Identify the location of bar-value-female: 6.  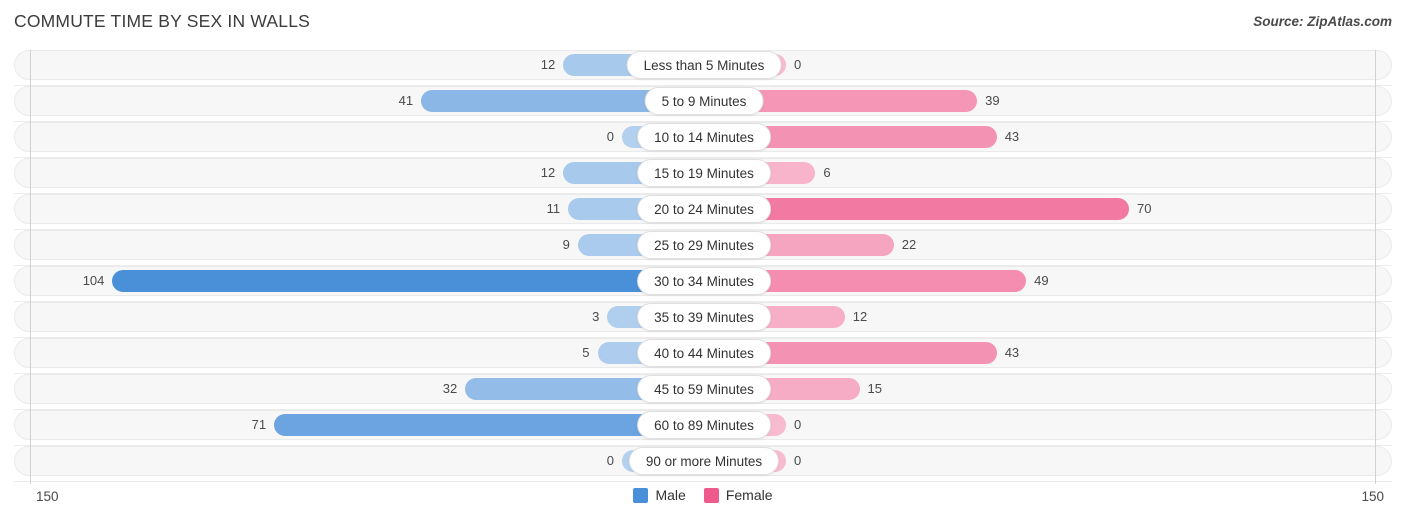
(827, 172).